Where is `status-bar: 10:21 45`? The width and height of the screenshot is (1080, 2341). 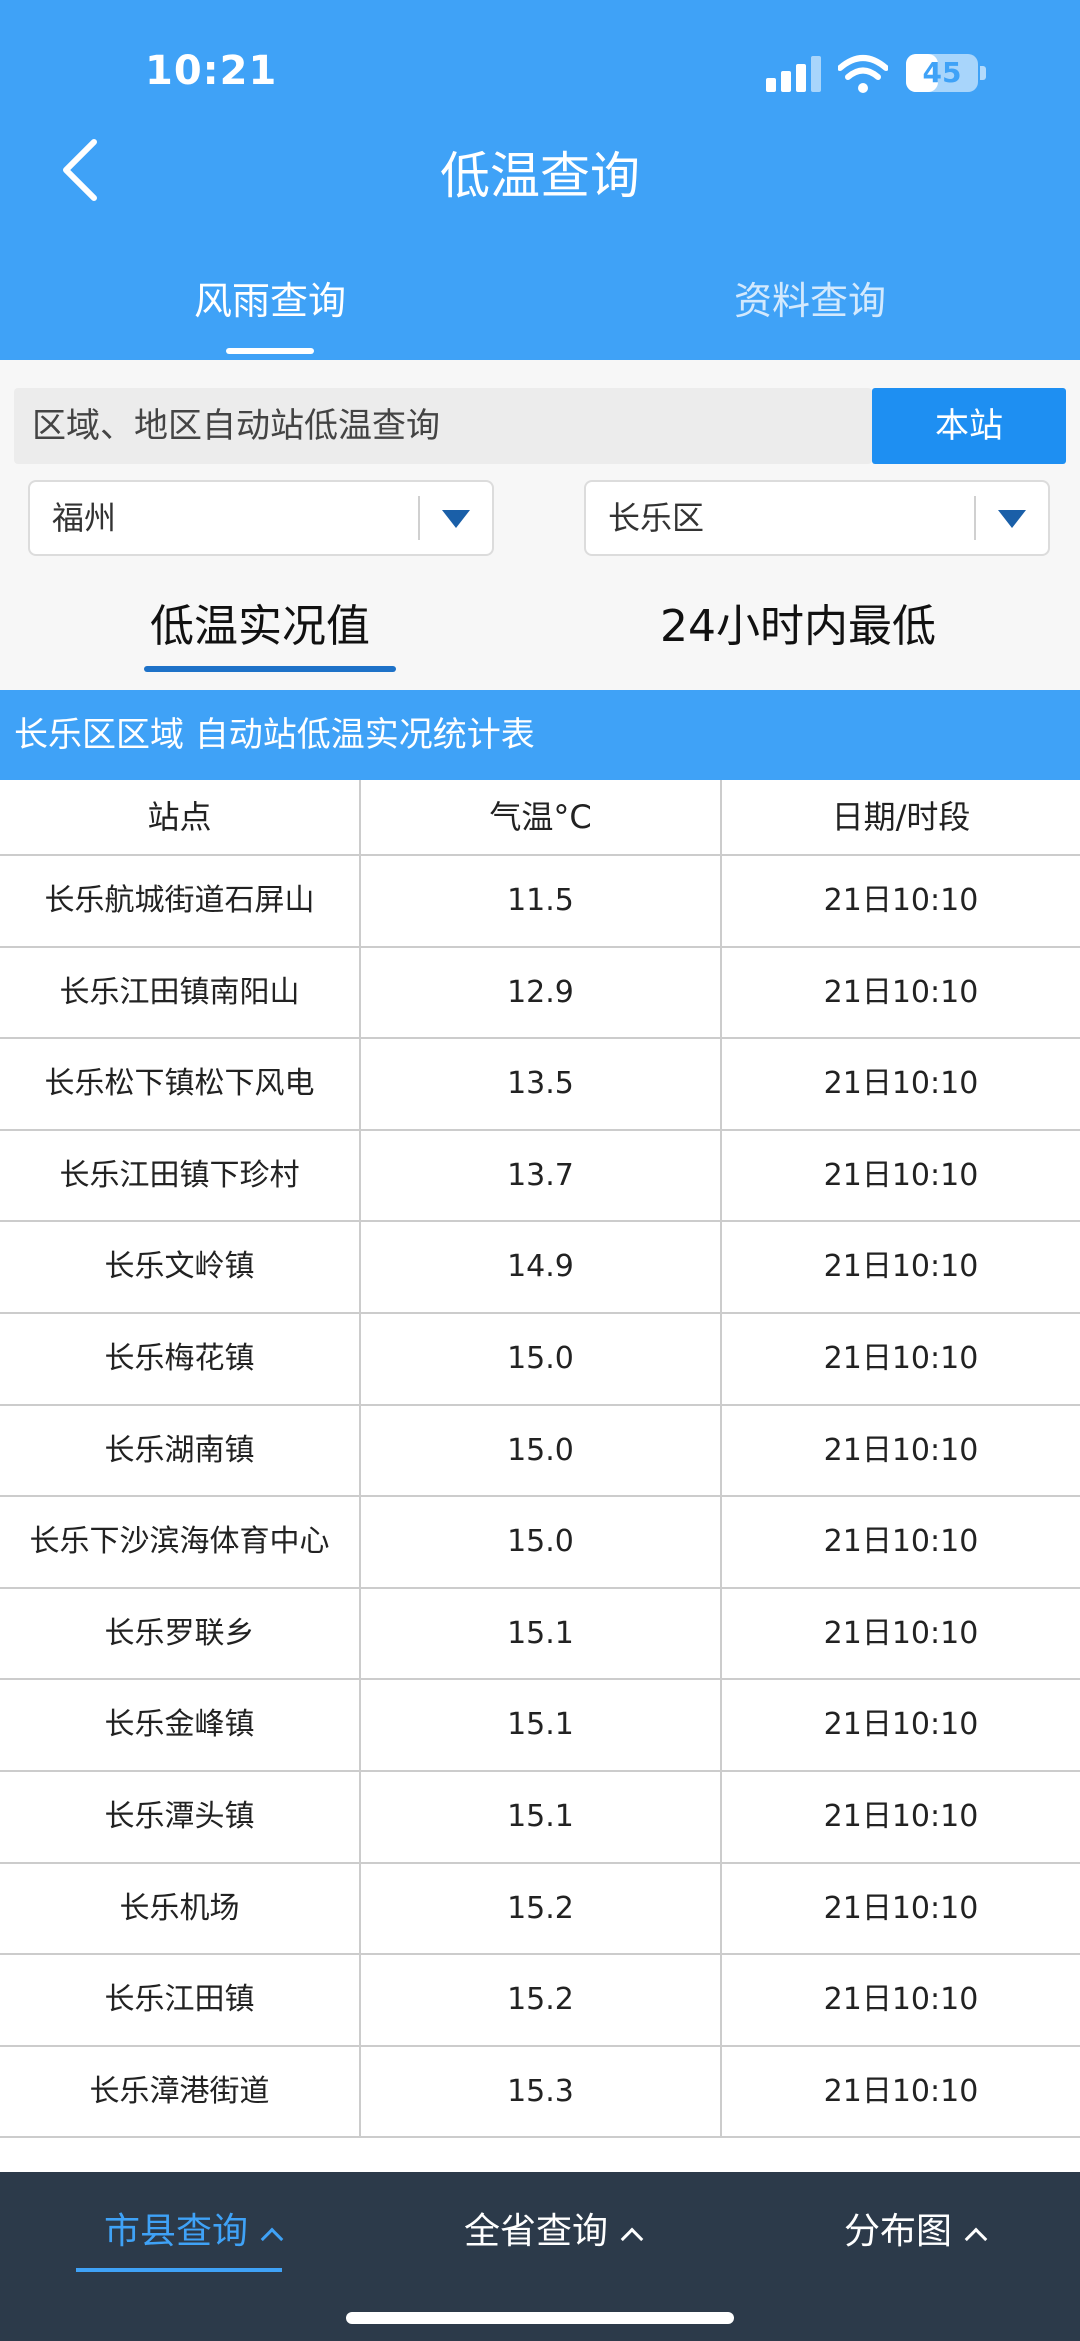
status-bar: 10:21 45 is located at coordinates (540, 70).